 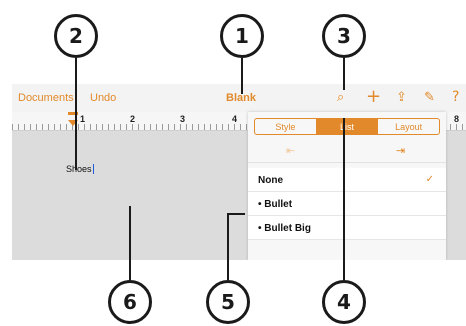 What do you see at coordinates (242, 76) in the screenshot?
I see `callout-1-leader` at bounding box center [242, 76].